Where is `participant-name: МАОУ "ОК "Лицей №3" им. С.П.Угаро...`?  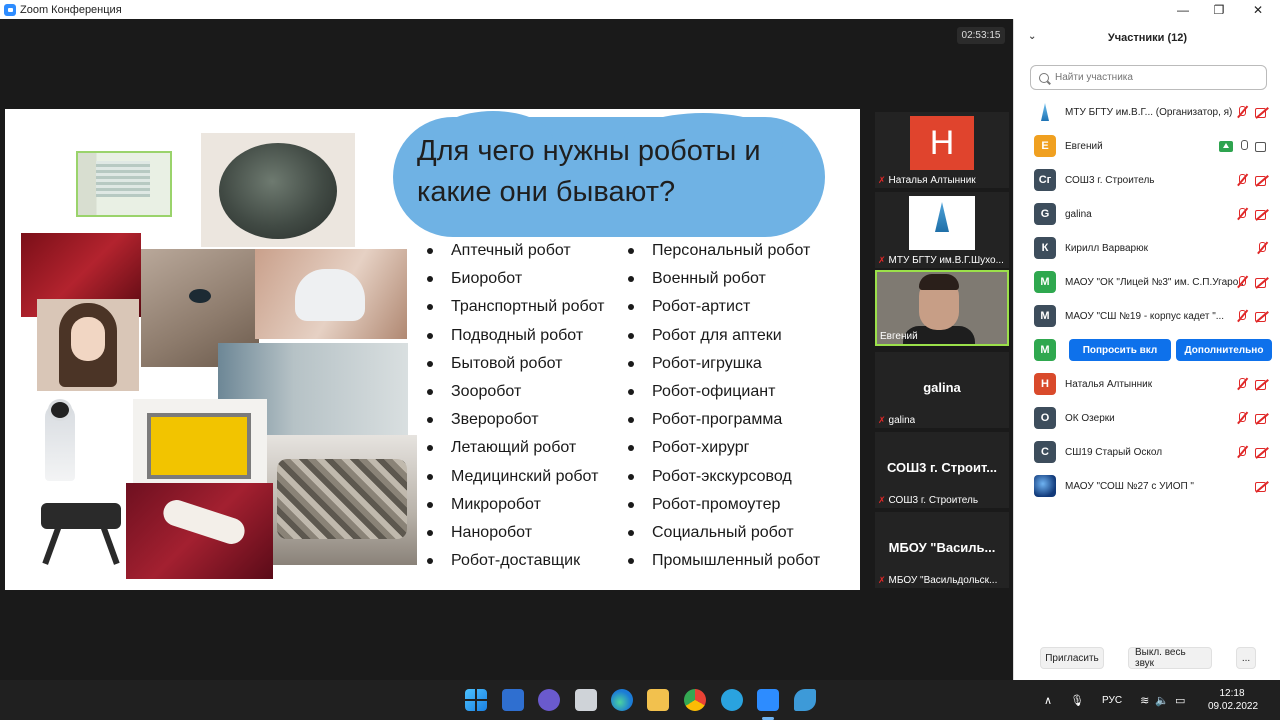
participant-name: МАОУ "ОК "Лицей №3" им. С.П.Угаро... is located at coordinates (1154, 282).